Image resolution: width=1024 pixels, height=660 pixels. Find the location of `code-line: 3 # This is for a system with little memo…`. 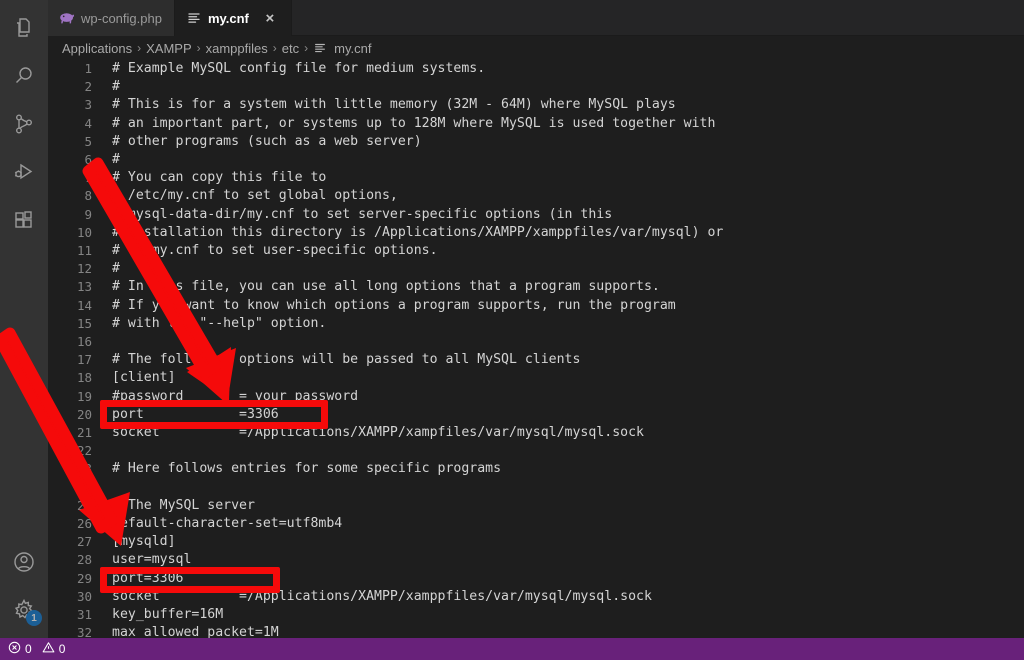

code-line: 3 # This is for a system with little memo… is located at coordinates (536, 105).